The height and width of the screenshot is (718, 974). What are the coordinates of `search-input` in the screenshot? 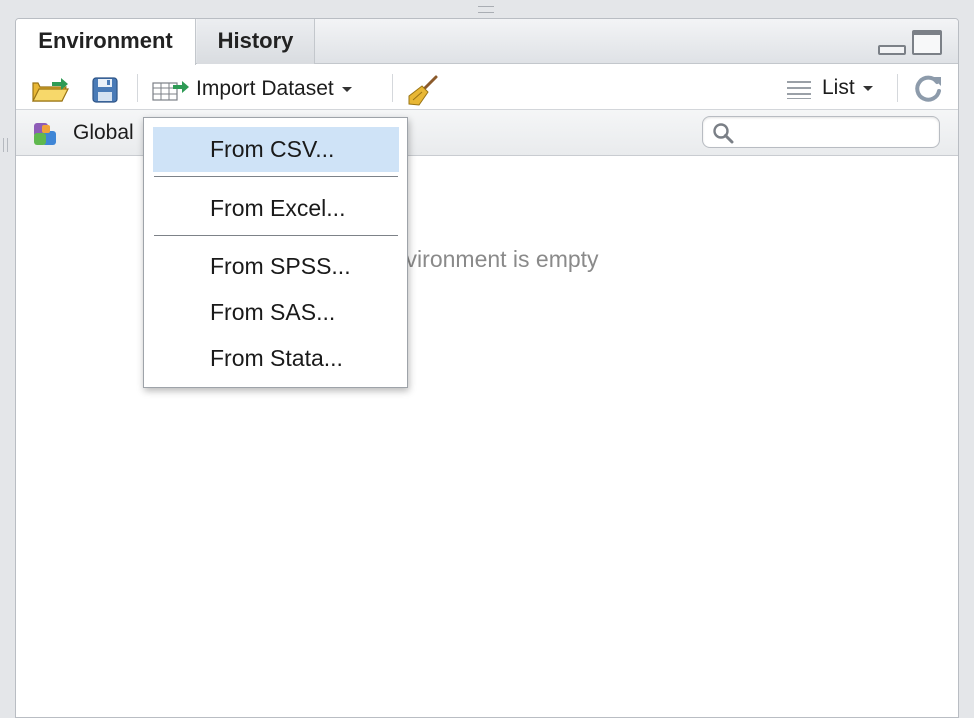 It's located at (836, 133).